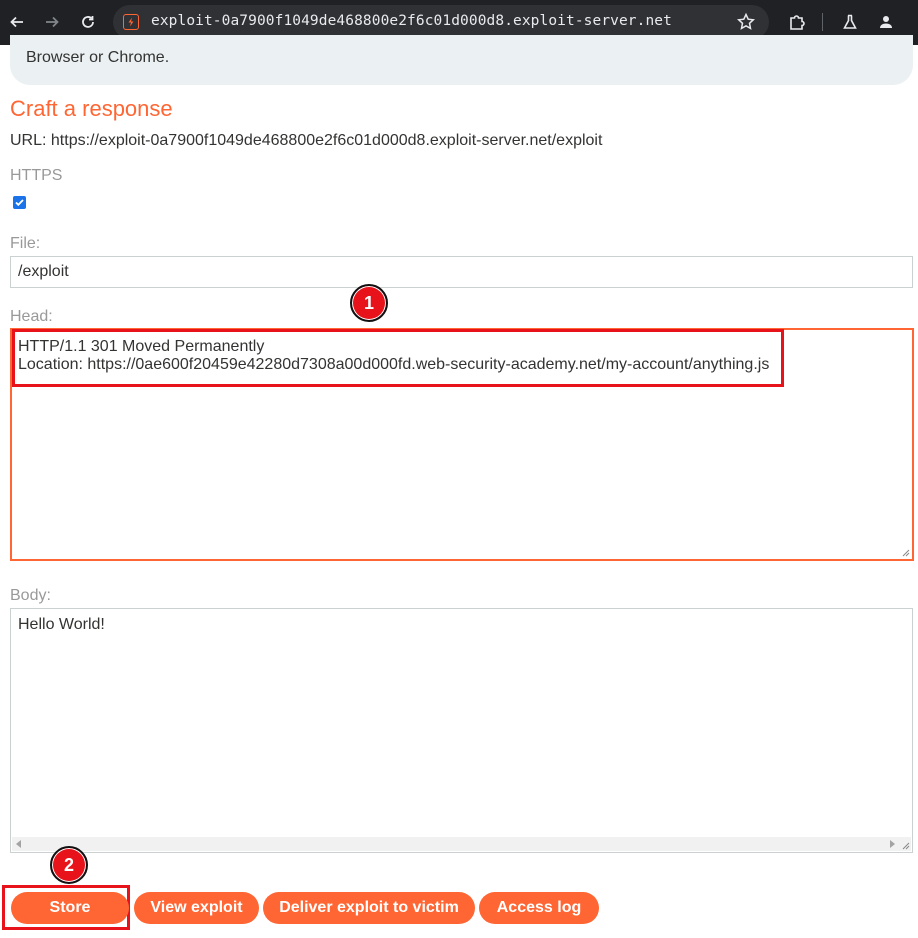 The height and width of the screenshot is (938, 918). Describe the element at coordinates (196, 908) in the screenshot. I see `view-exploit-button: View exploit` at that location.